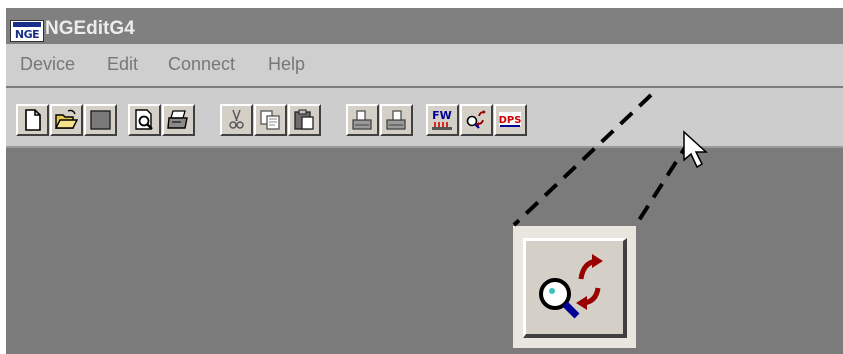 The width and height of the screenshot is (843, 354). I want to click on save-disk-icon, so click(100, 120).